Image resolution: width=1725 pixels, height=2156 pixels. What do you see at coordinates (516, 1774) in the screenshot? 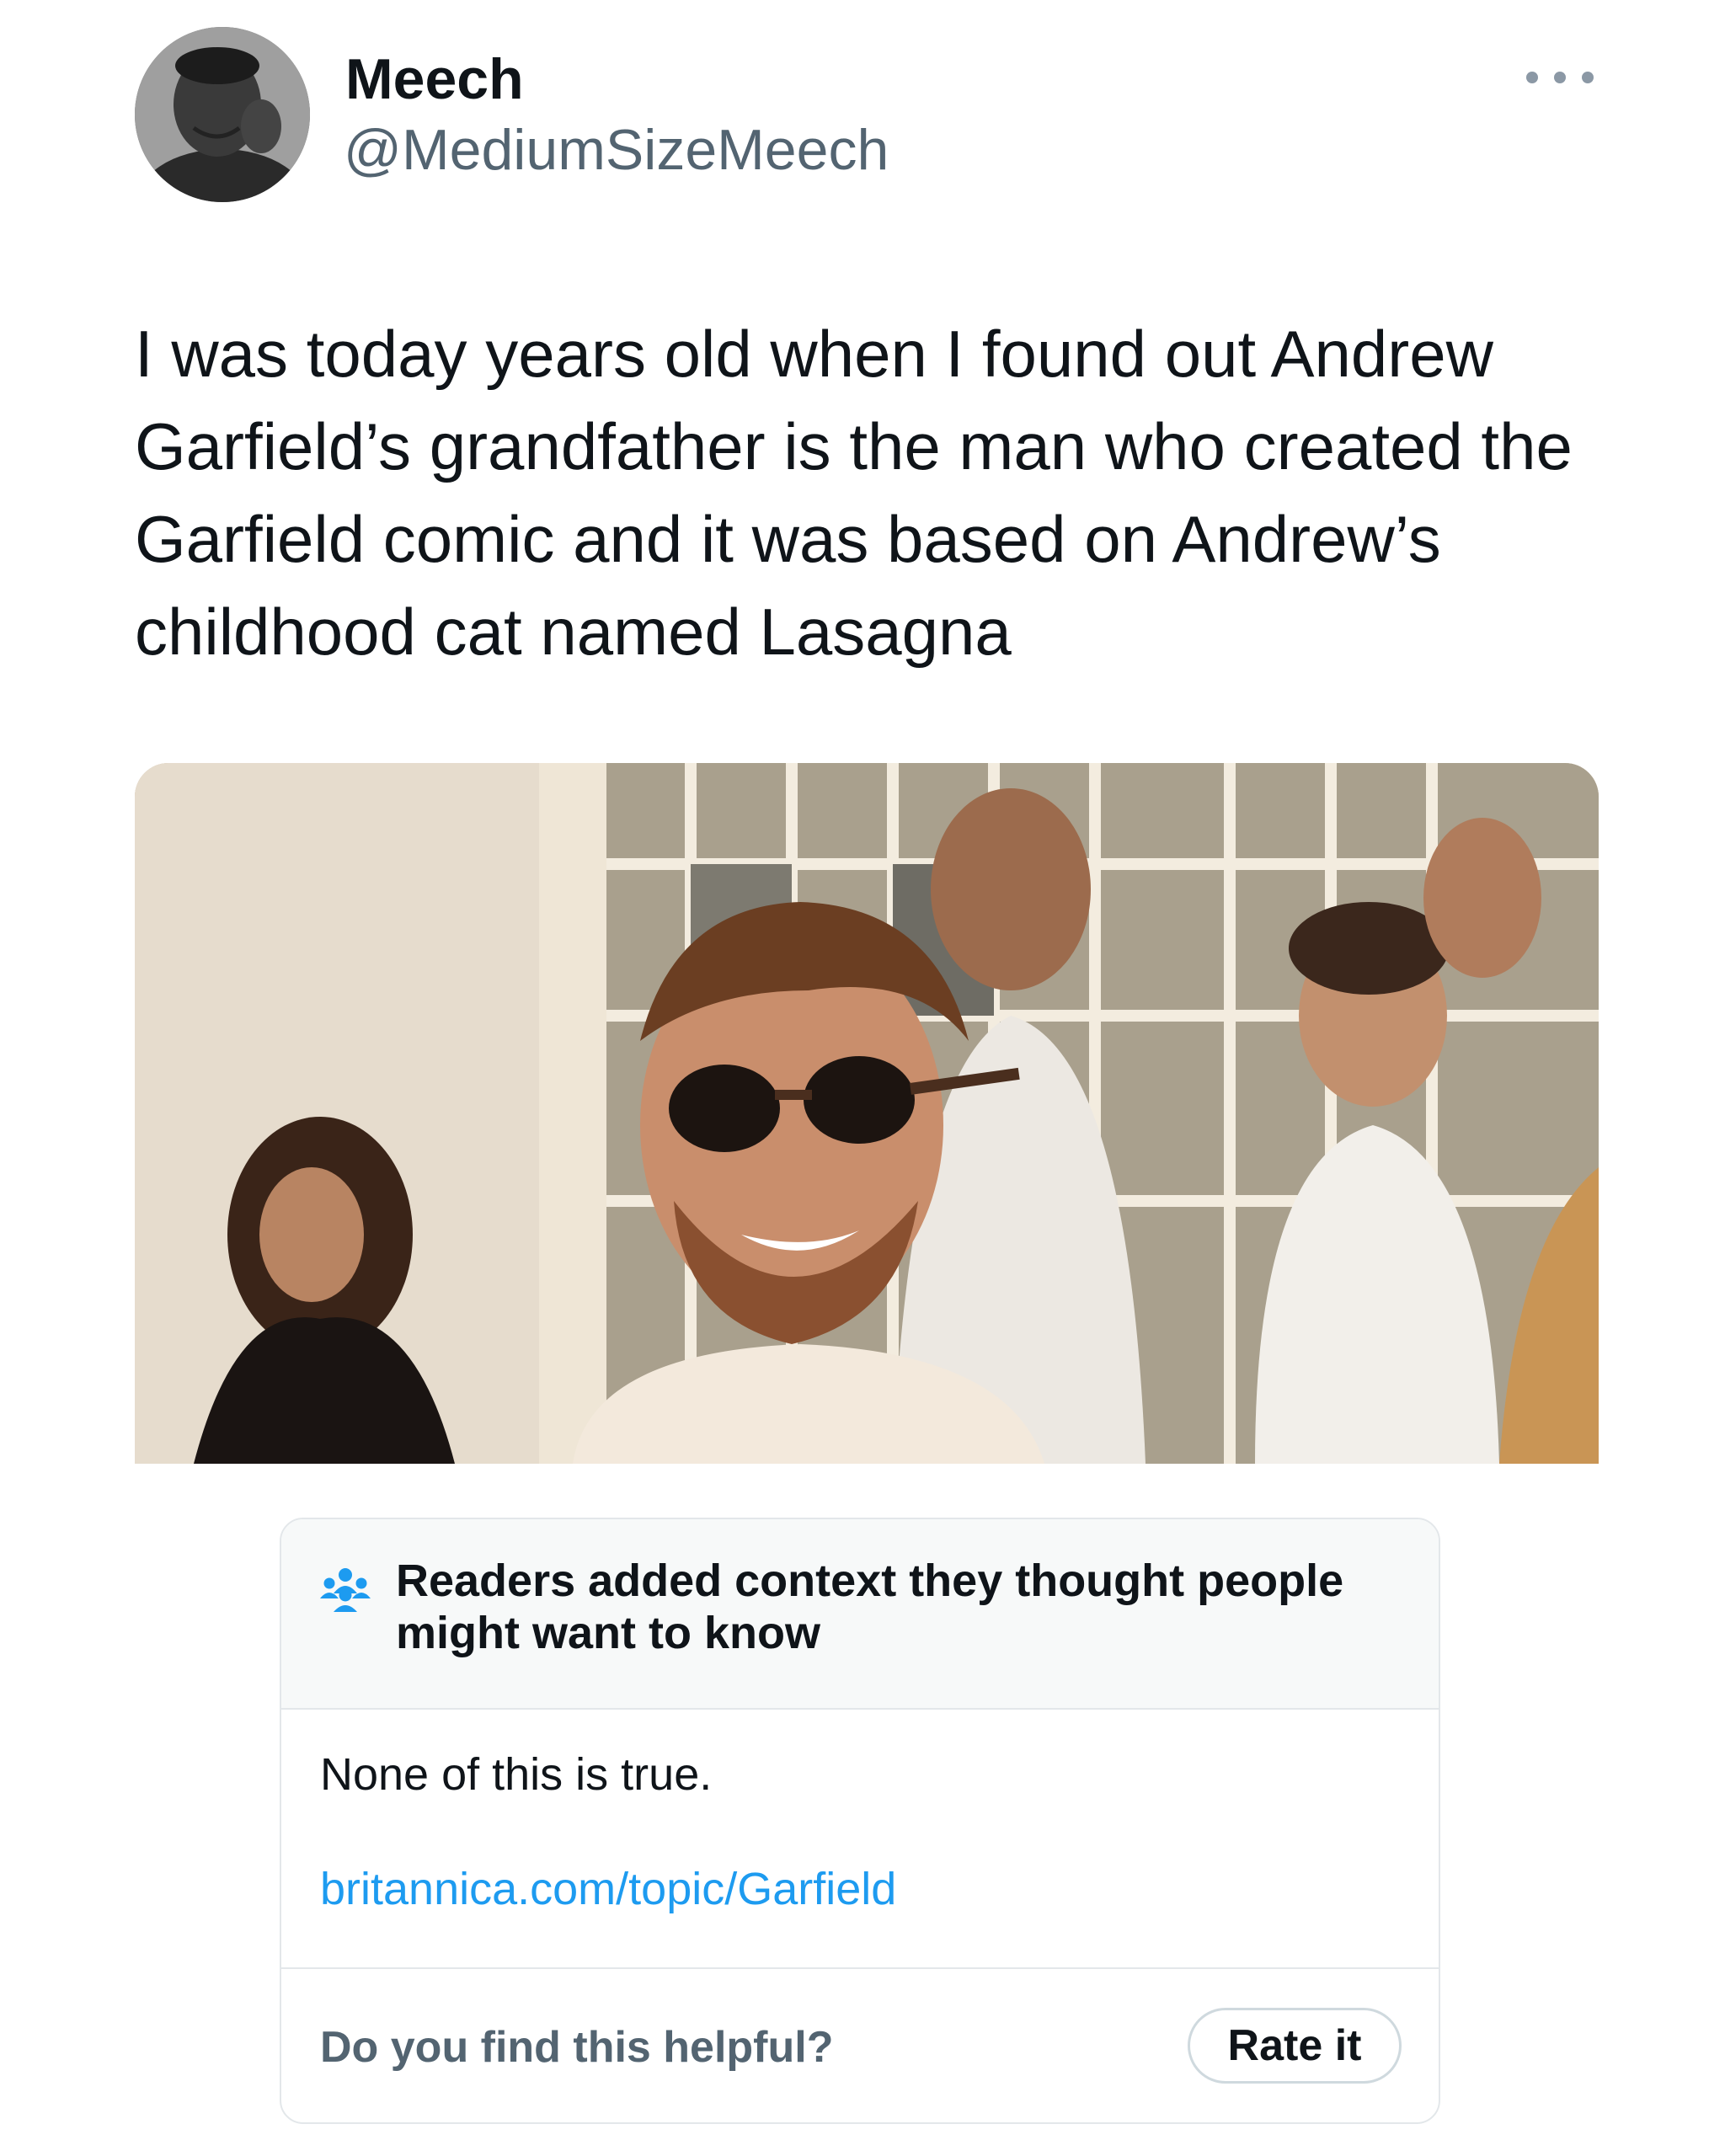
I see `community-note-body: None of this is true.` at bounding box center [516, 1774].